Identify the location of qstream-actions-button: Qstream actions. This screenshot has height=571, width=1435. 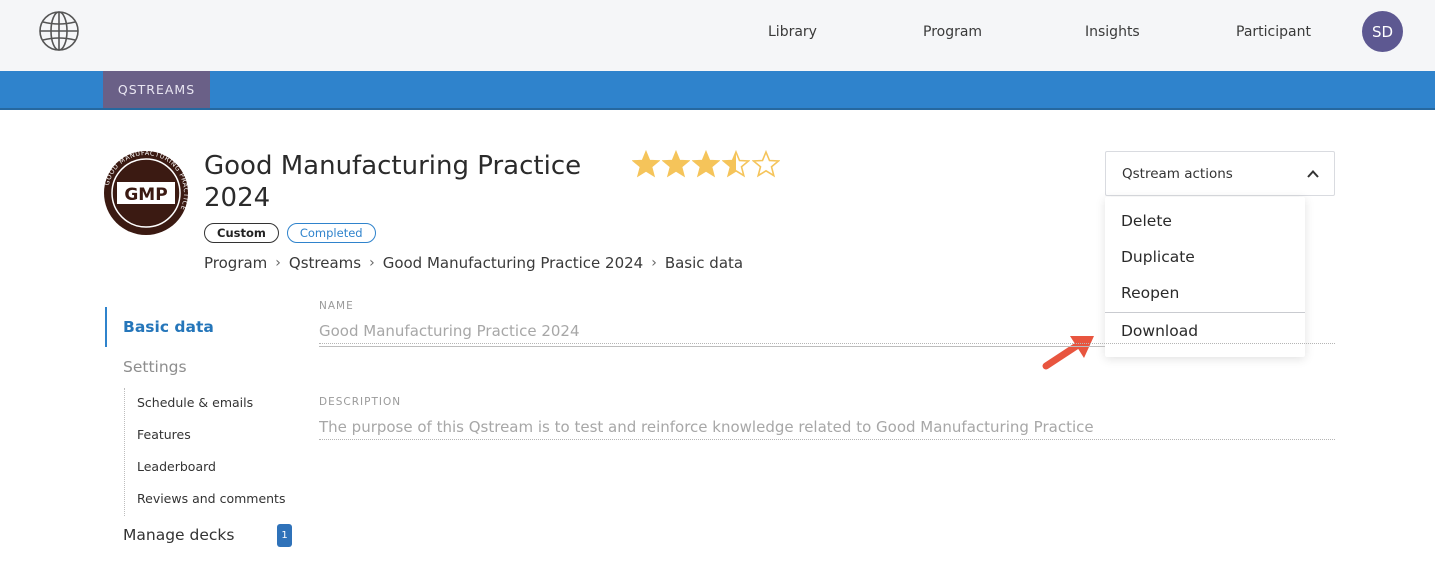
(1220, 173).